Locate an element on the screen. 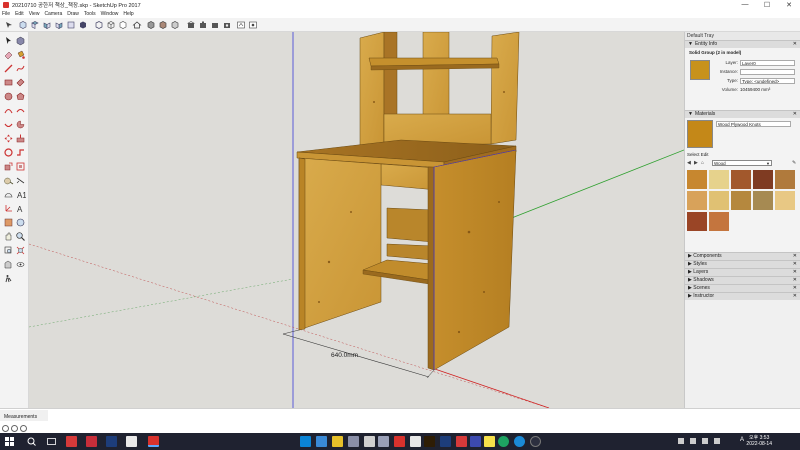  share-model-icon is located at coordinates (203, 25).